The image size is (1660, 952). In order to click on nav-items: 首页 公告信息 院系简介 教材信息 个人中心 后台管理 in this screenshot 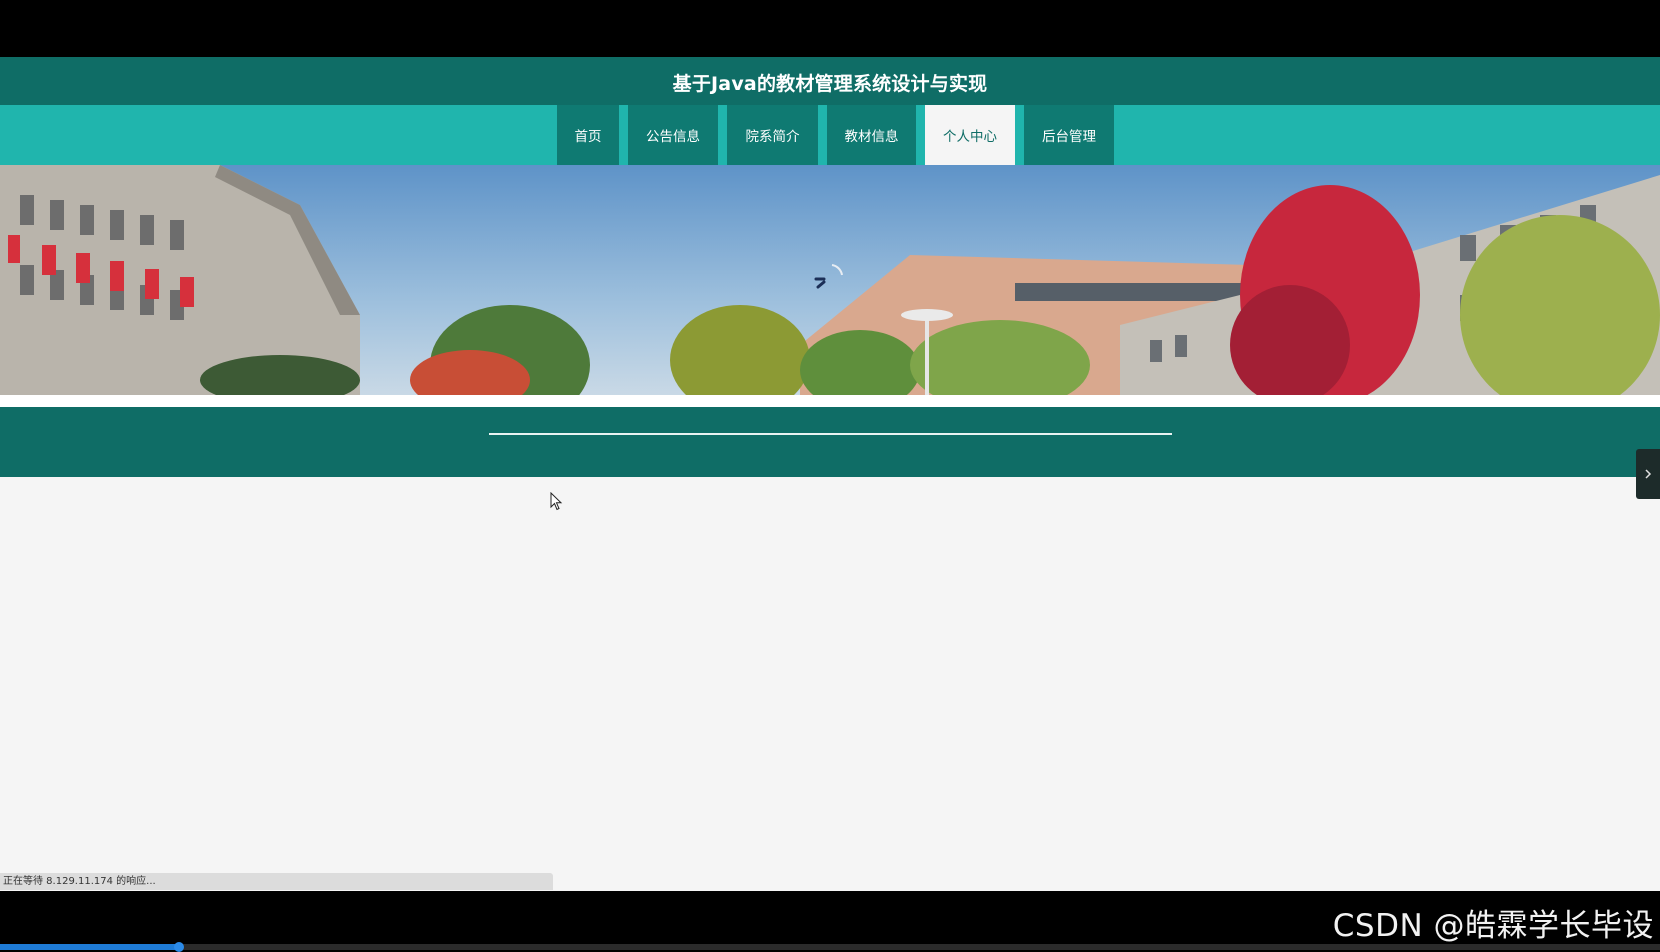, I will do `click(840, 135)`.